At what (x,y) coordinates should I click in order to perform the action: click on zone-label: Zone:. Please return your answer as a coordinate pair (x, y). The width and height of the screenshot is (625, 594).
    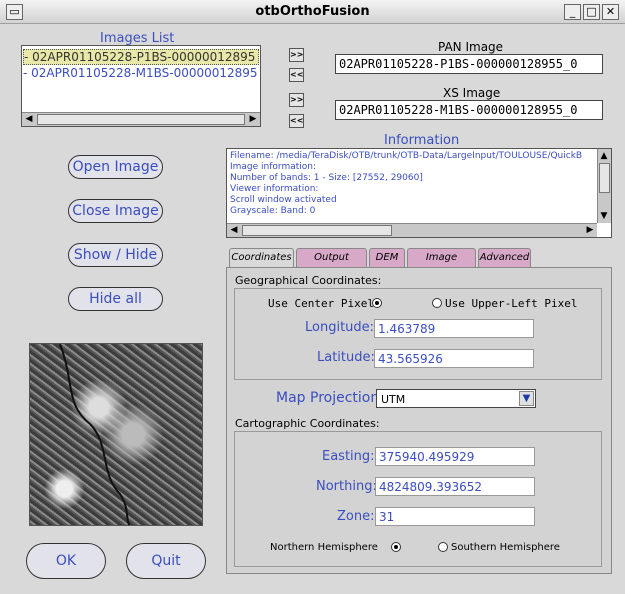
    Looking at the image, I should click on (356, 516).